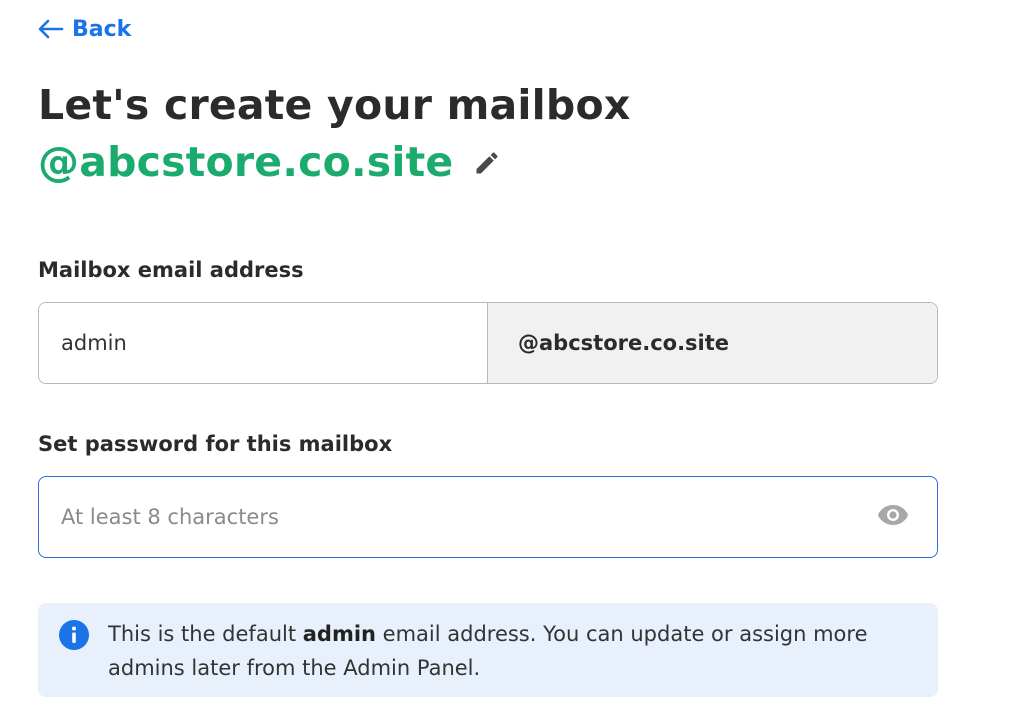  I want to click on password-field-group, so click(488, 517).